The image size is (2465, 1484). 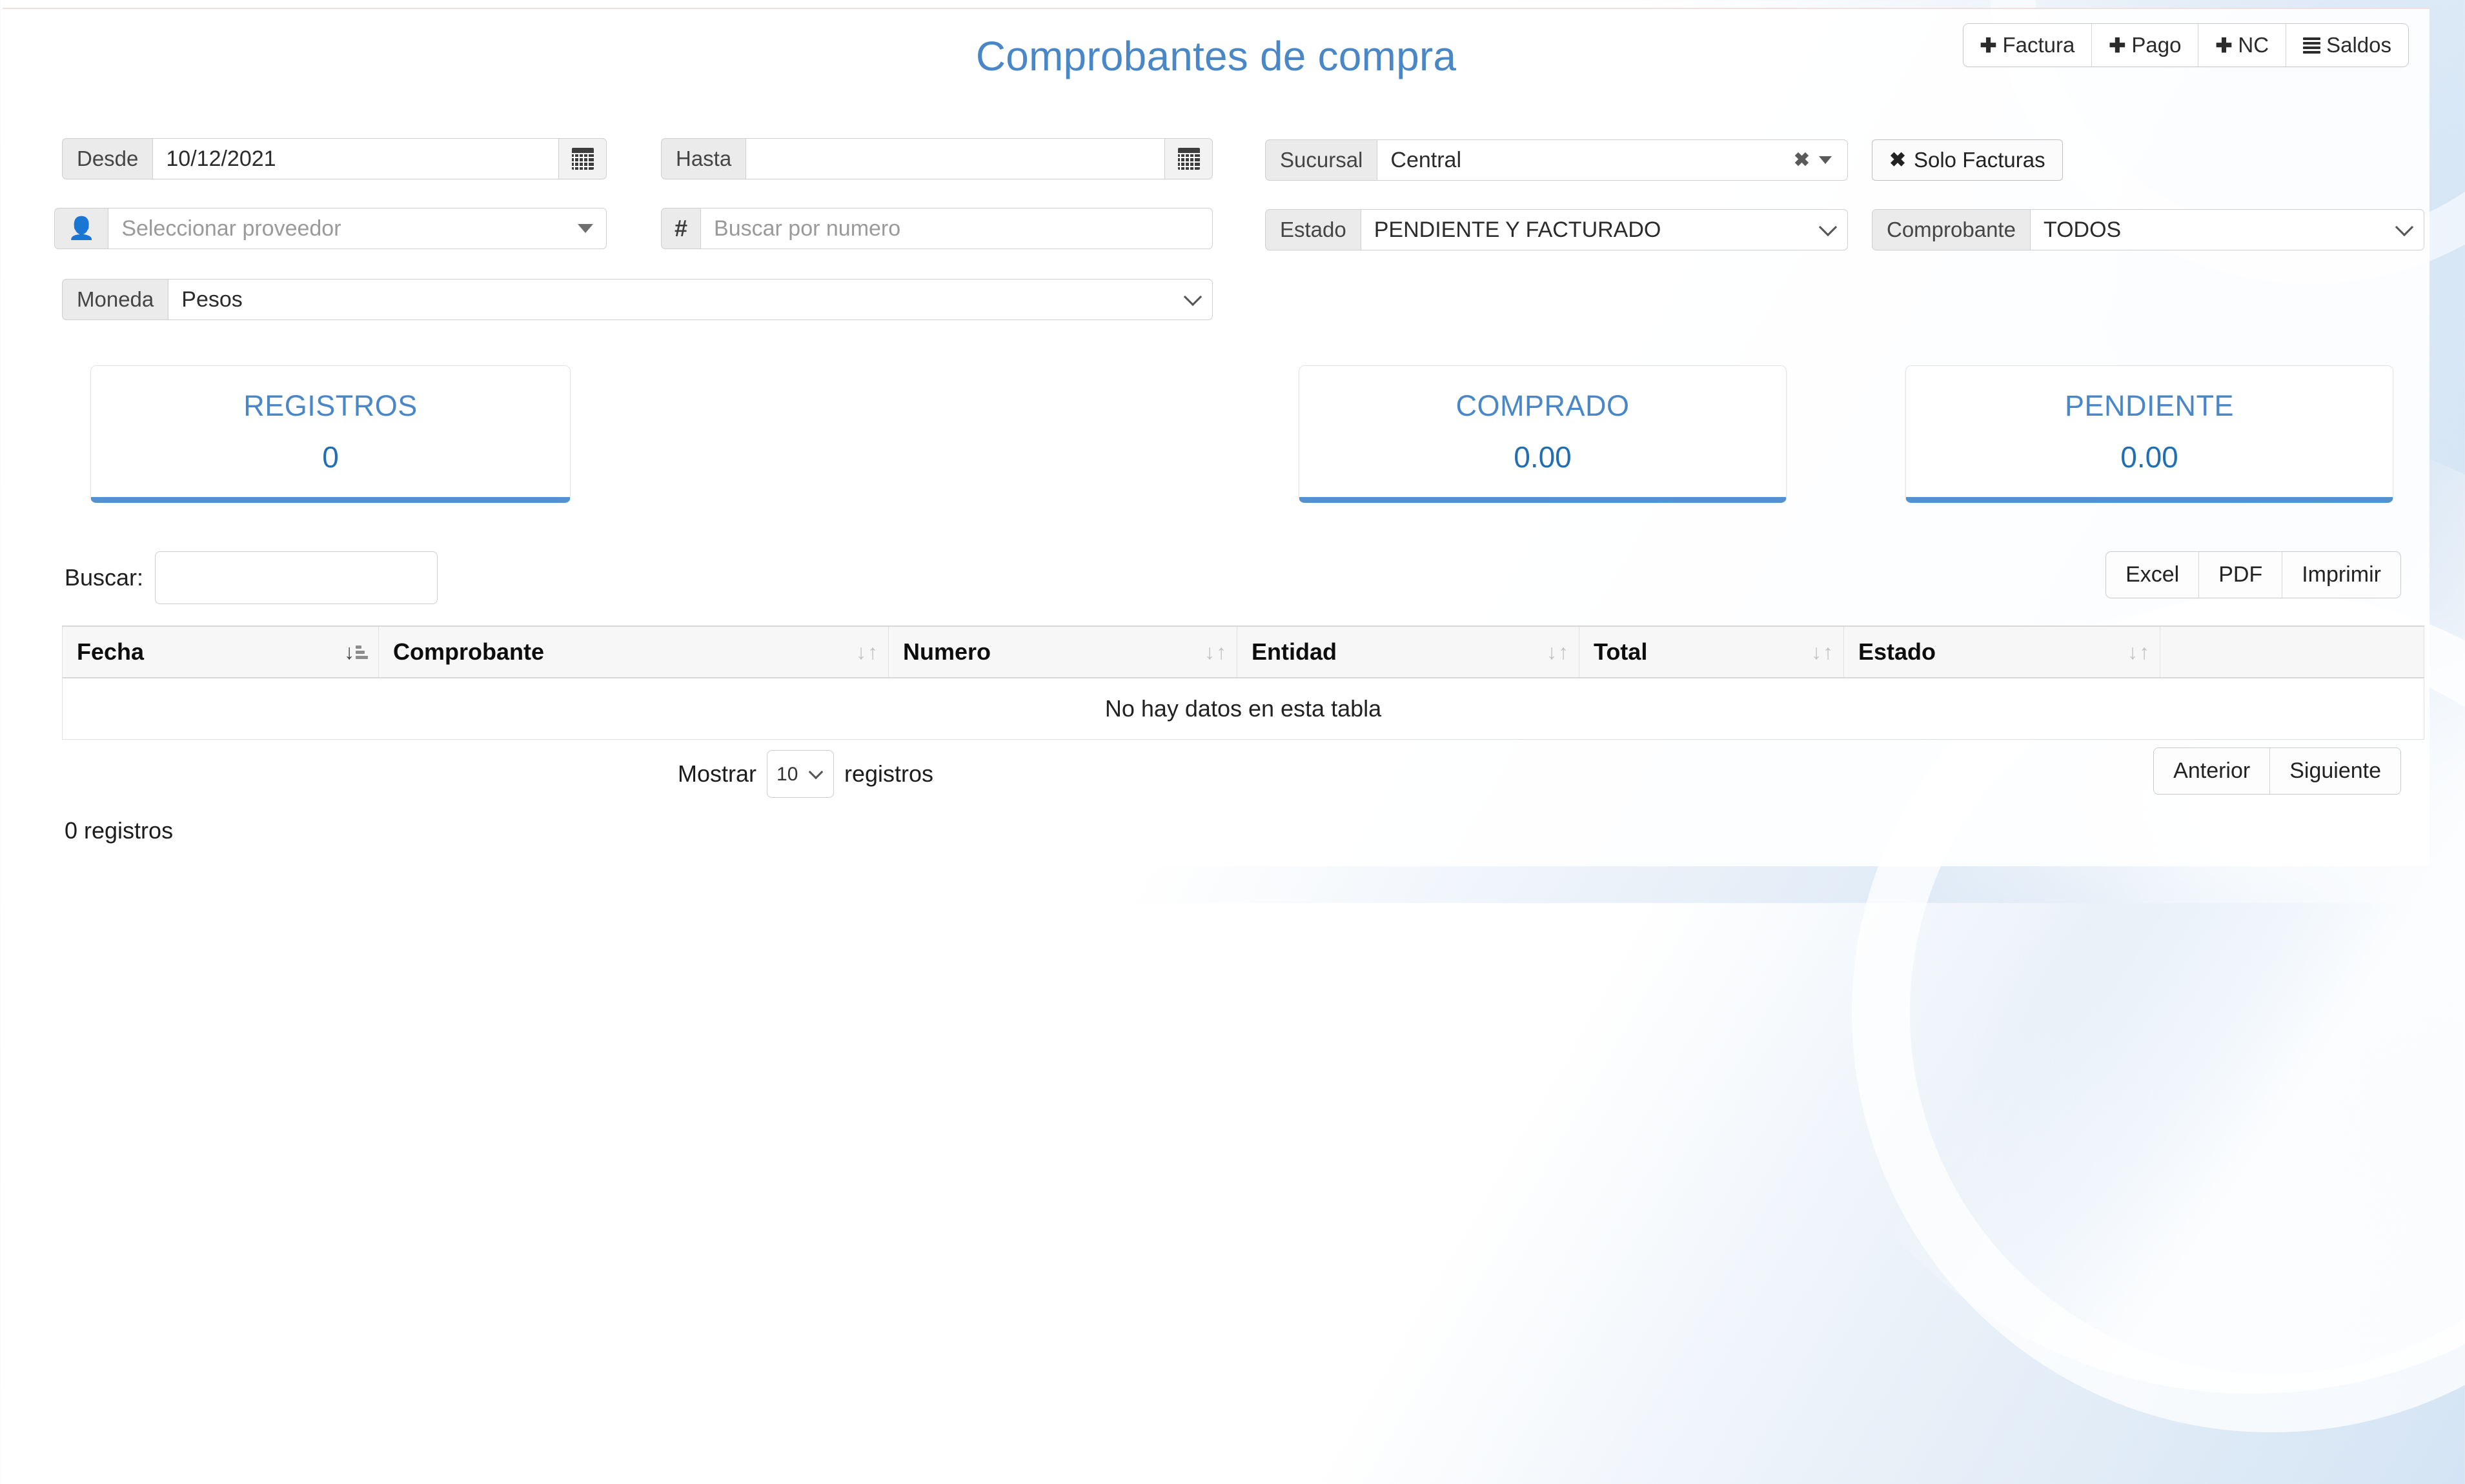 What do you see at coordinates (2002, 652) in the screenshot?
I see `column-header-estado: Estado ↓ ↑` at bounding box center [2002, 652].